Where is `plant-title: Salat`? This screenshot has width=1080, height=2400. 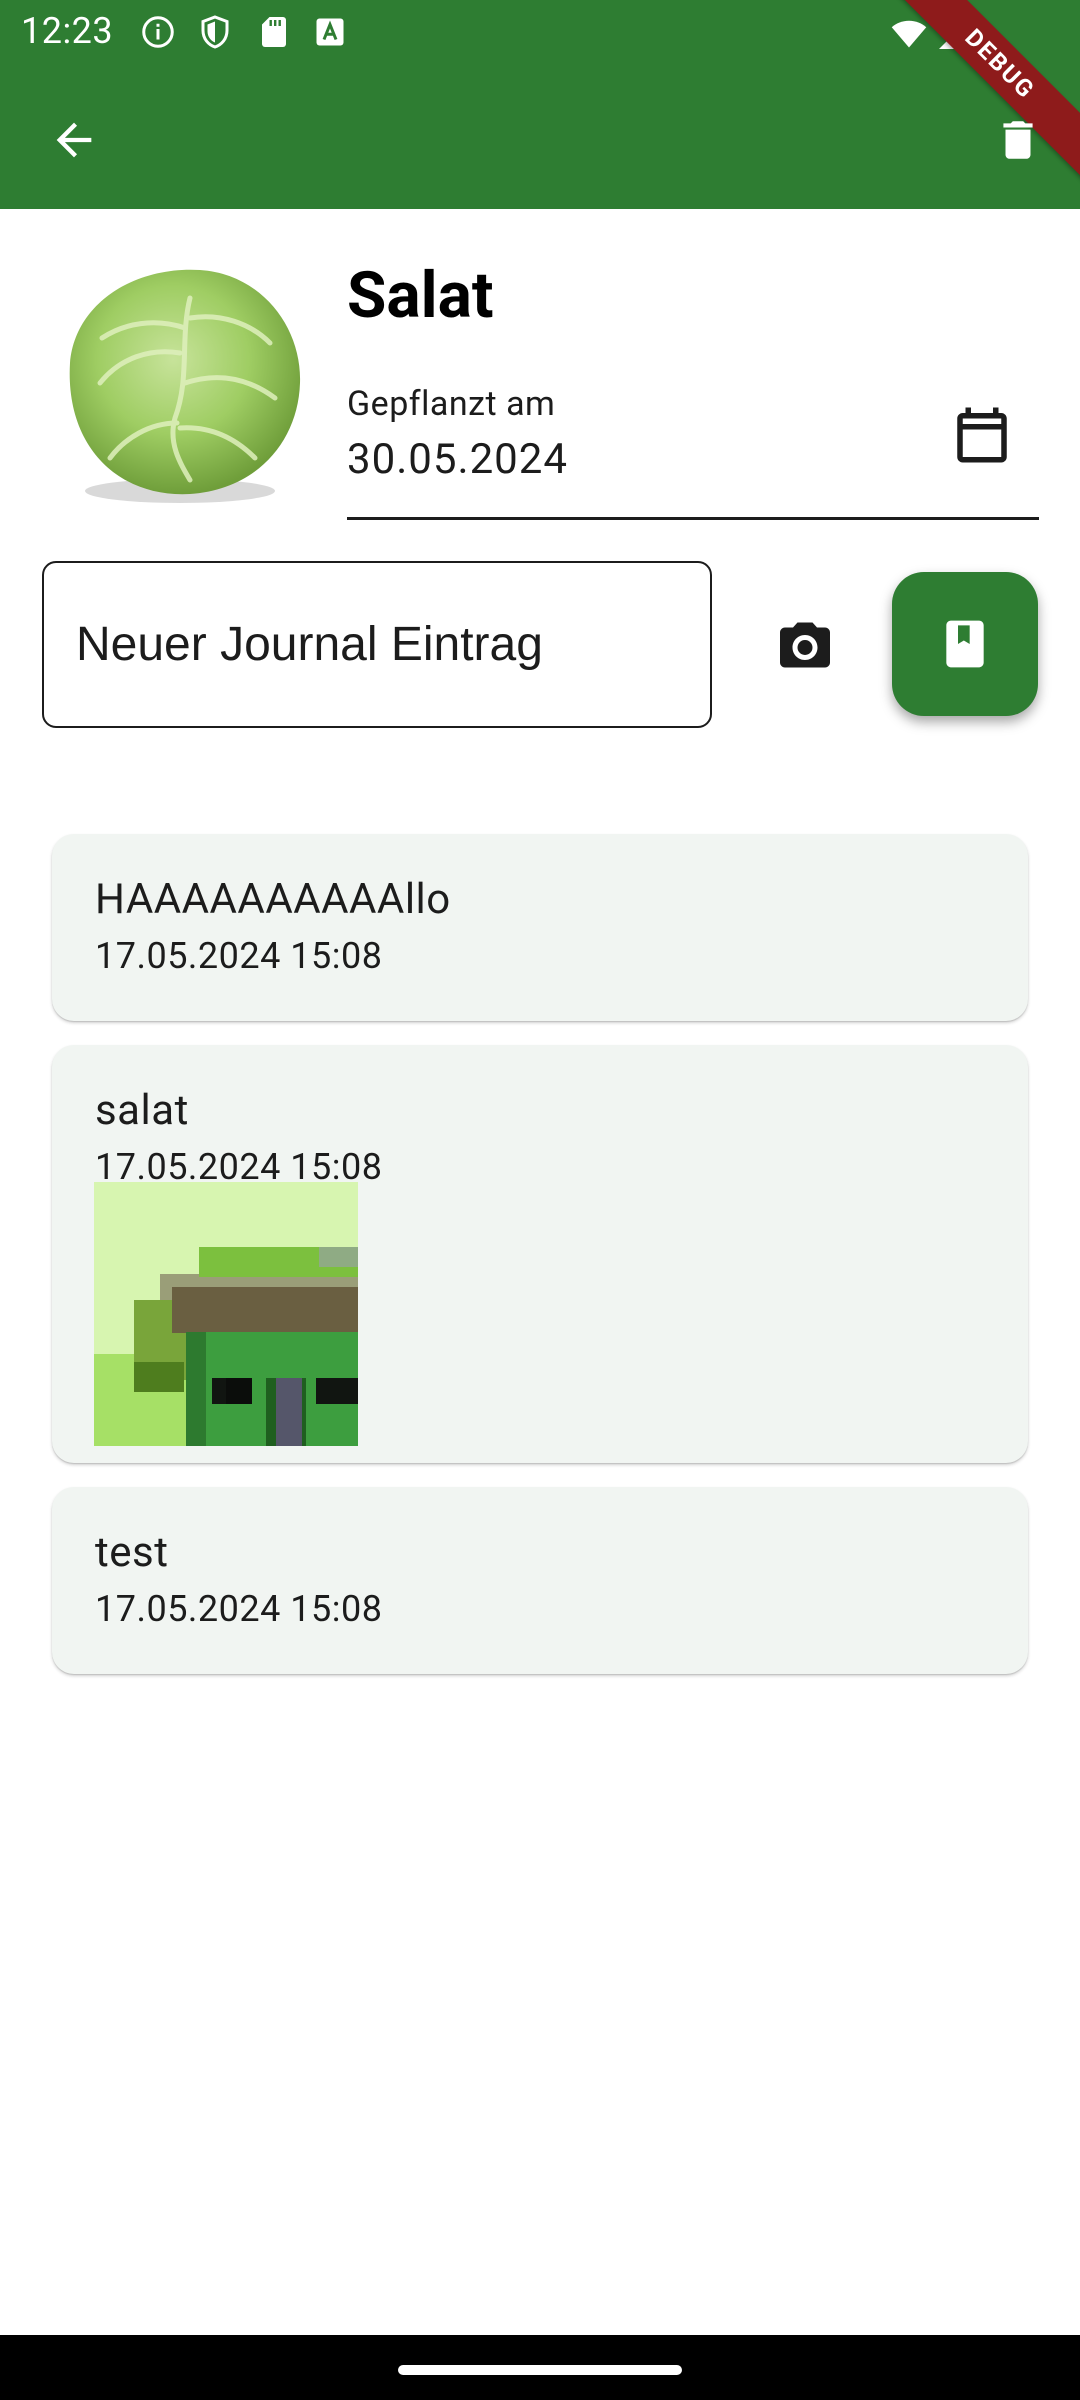 plant-title: Salat is located at coordinates (420, 295).